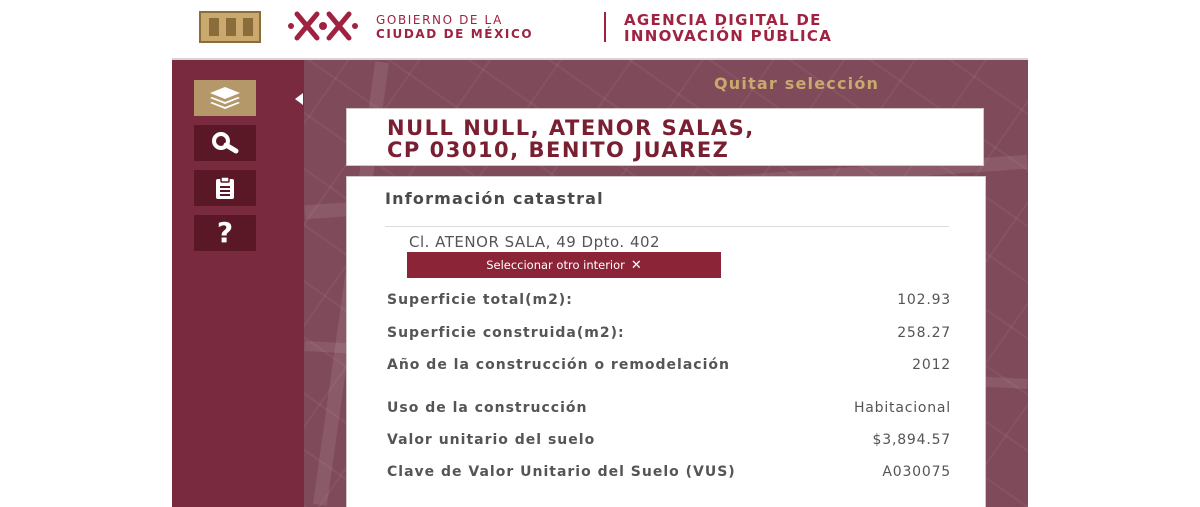 This screenshot has height=507, width=1200. What do you see at coordinates (455, 34) in the screenshot?
I see `government-line-2: CIUDAD DE MÉXICO` at bounding box center [455, 34].